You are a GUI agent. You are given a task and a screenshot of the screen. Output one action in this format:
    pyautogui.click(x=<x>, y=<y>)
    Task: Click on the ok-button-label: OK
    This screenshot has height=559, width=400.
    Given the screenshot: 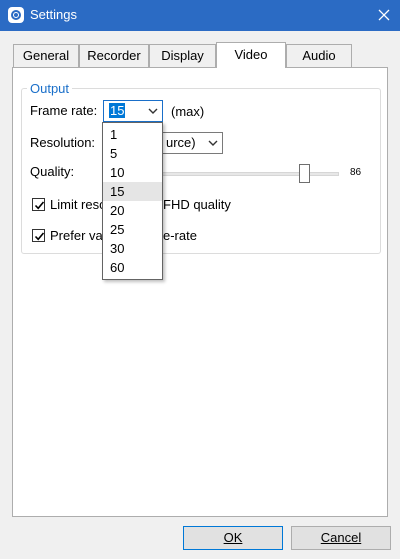 What is the action you would take?
    pyautogui.click(x=233, y=537)
    